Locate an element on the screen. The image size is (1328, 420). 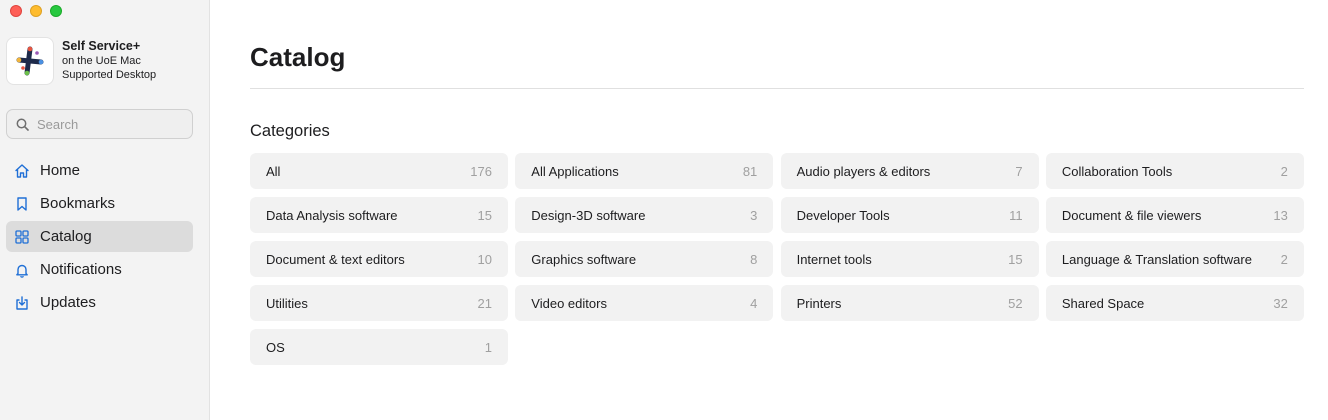
search-box is located at coordinates (99, 124).